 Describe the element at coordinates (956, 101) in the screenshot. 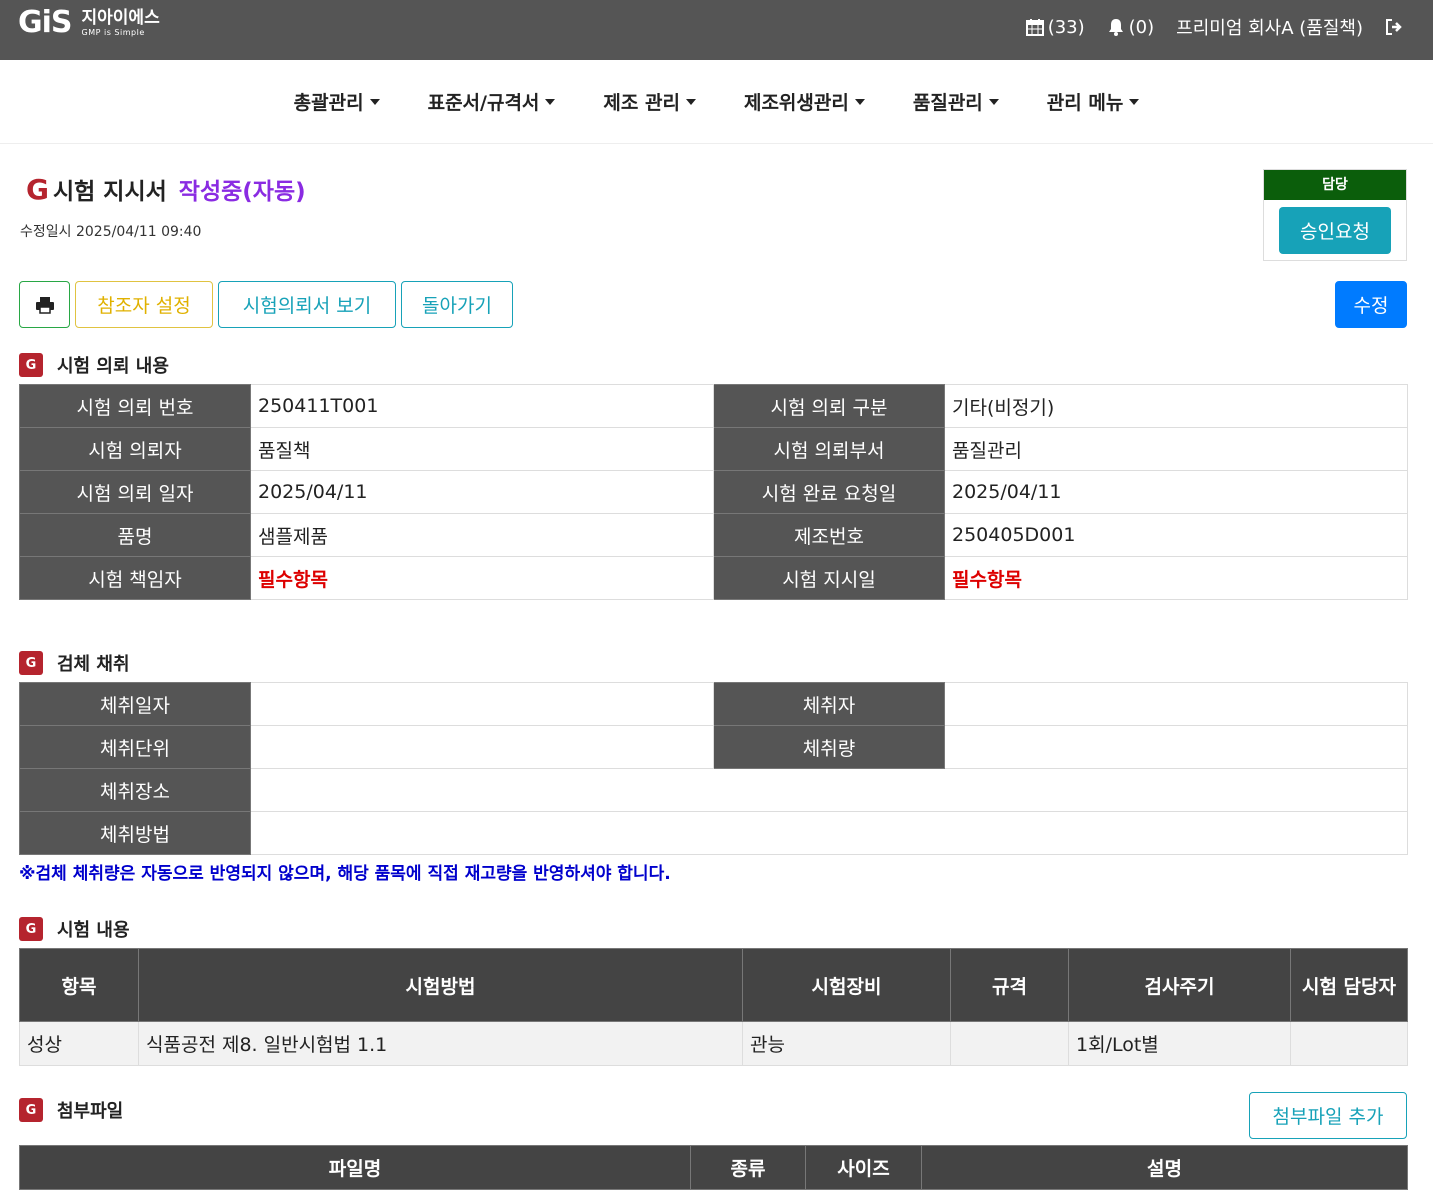

I see `nav-quality: 품질관리` at that location.